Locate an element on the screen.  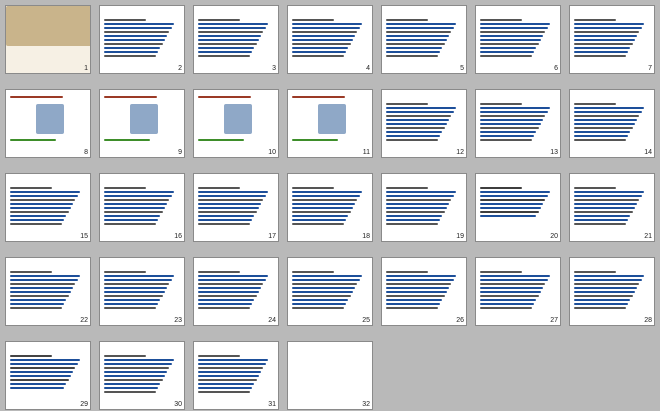
slide-thumbnail-7: 7 is located at coordinates (612, 39).